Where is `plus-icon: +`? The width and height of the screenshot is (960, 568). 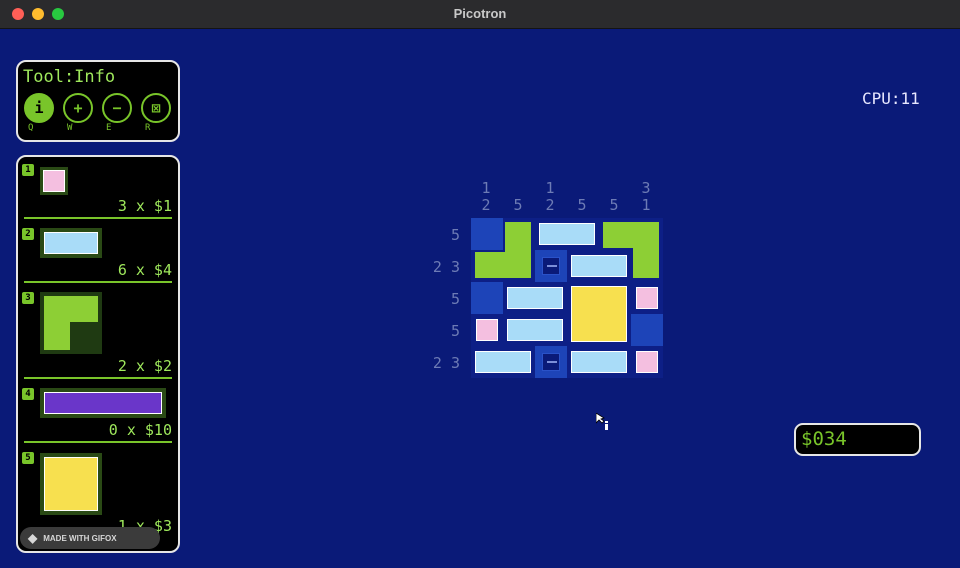 plus-icon: + is located at coordinates (78, 108).